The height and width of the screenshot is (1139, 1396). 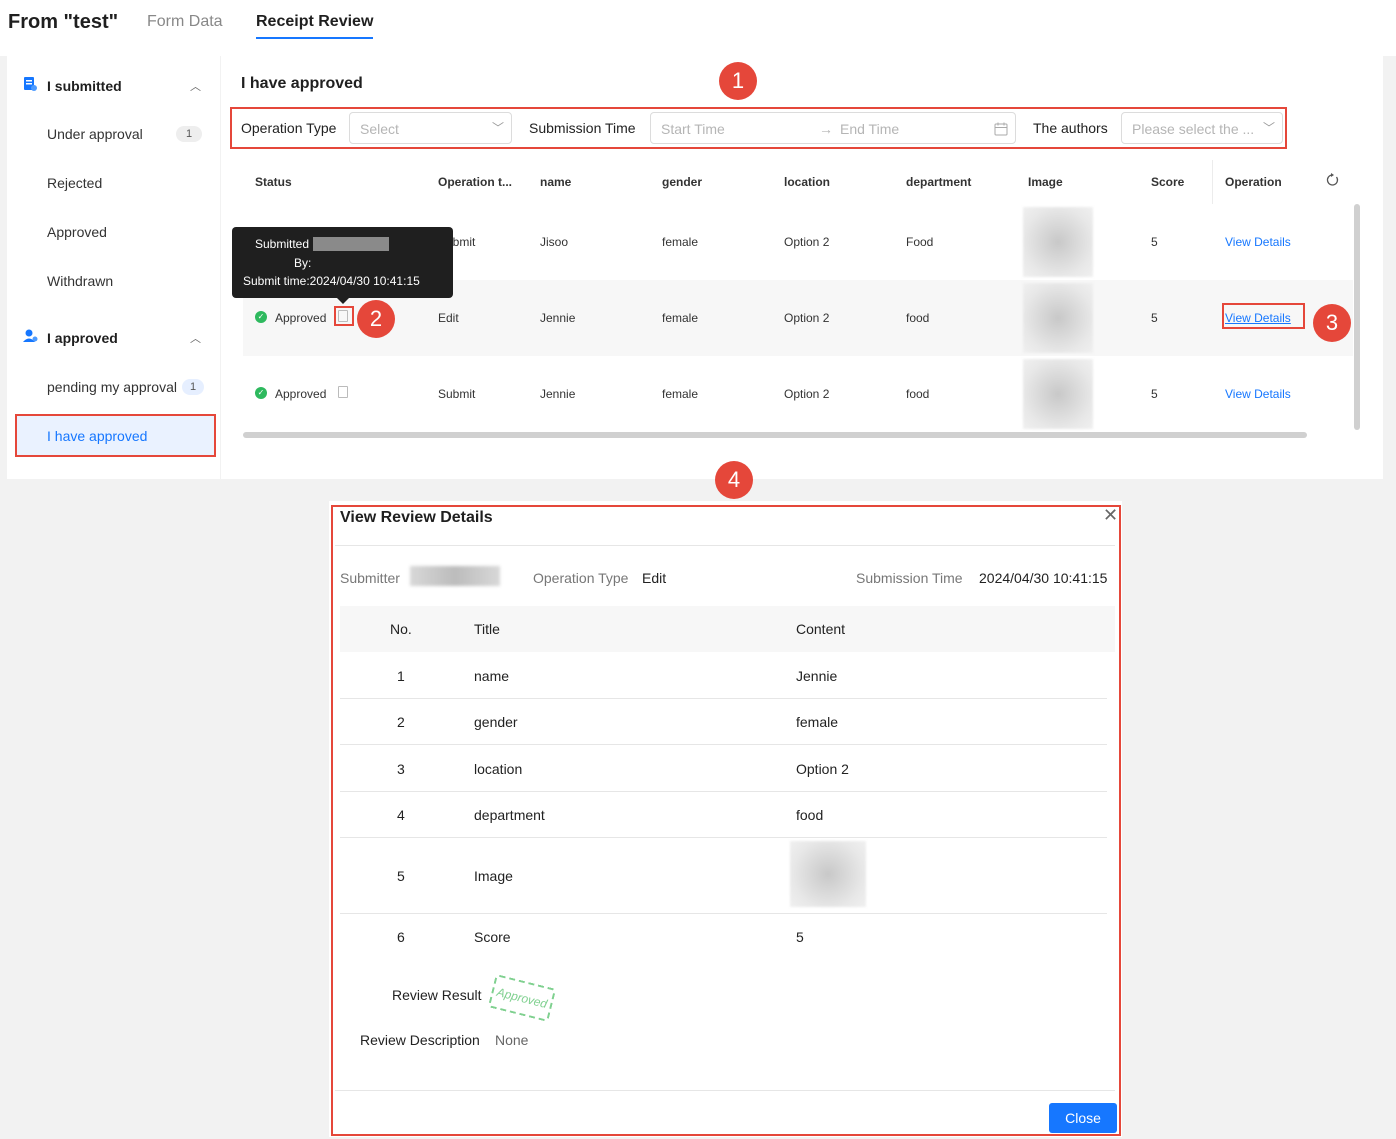 What do you see at coordinates (303, 263) in the screenshot?
I see `tooltip-by: By:` at bounding box center [303, 263].